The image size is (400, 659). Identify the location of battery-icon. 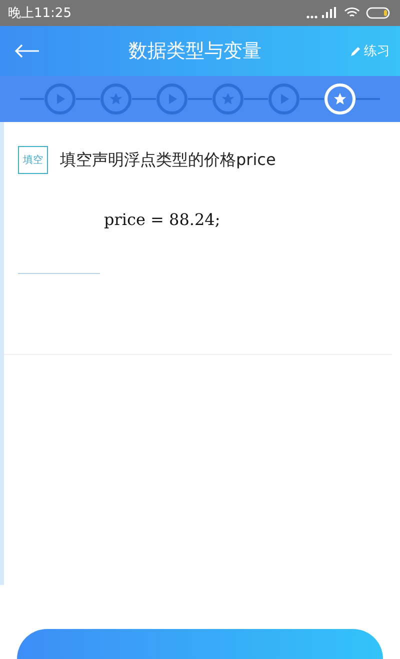
(379, 13).